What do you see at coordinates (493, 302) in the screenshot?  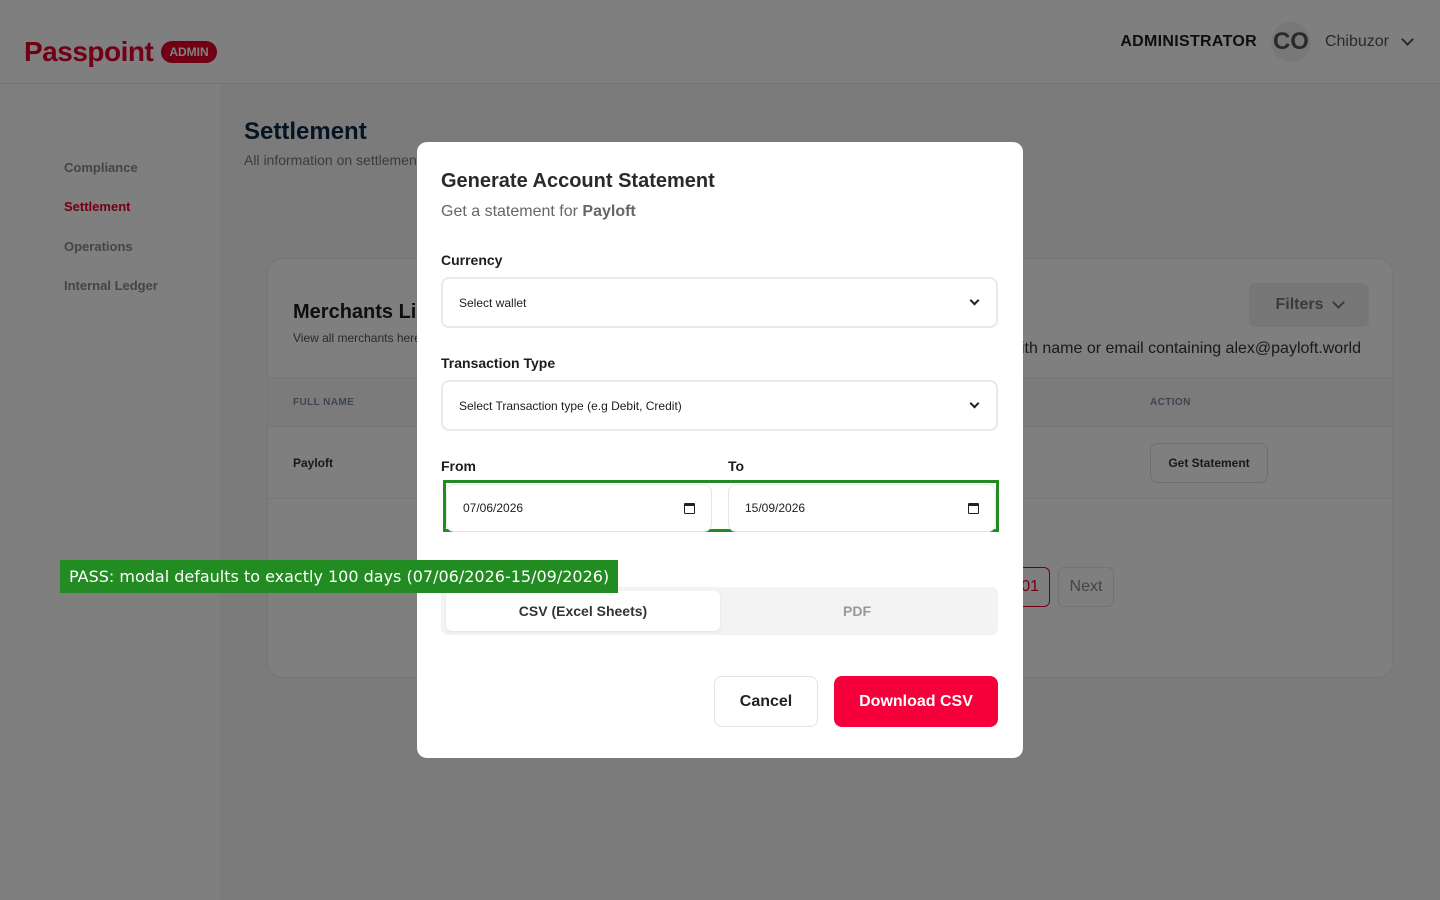 I see `currency-select-value: Select wallet` at bounding box center [493, 302].